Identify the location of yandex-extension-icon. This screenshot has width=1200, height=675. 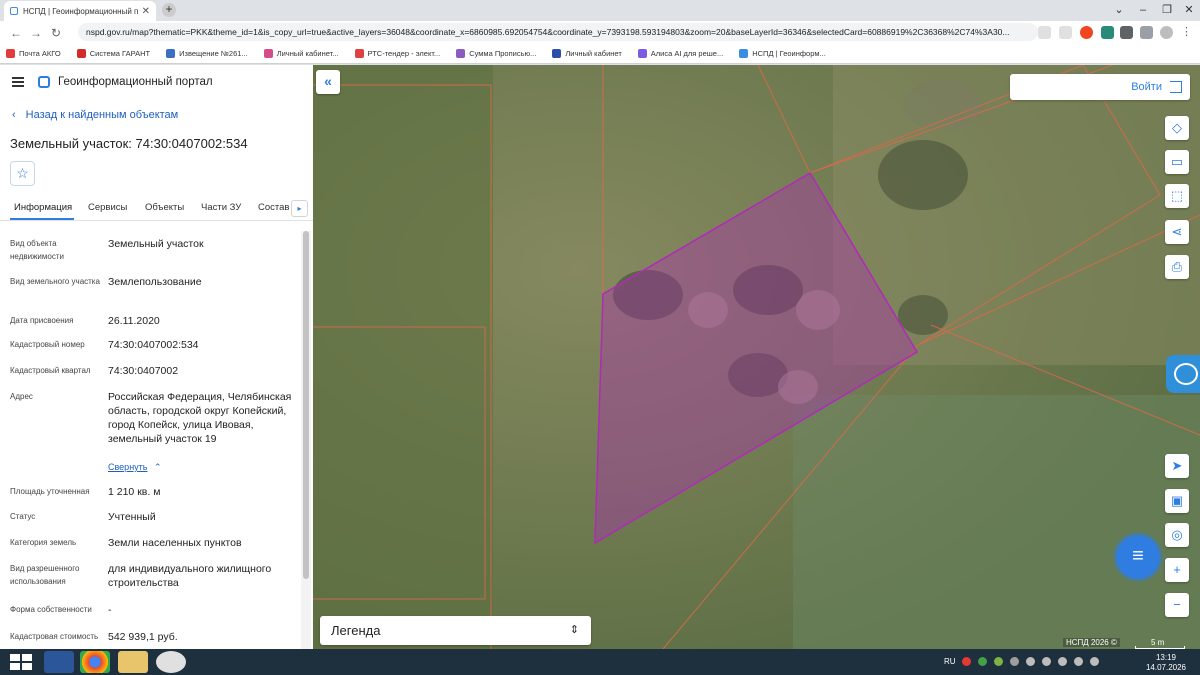
(1086, 32).